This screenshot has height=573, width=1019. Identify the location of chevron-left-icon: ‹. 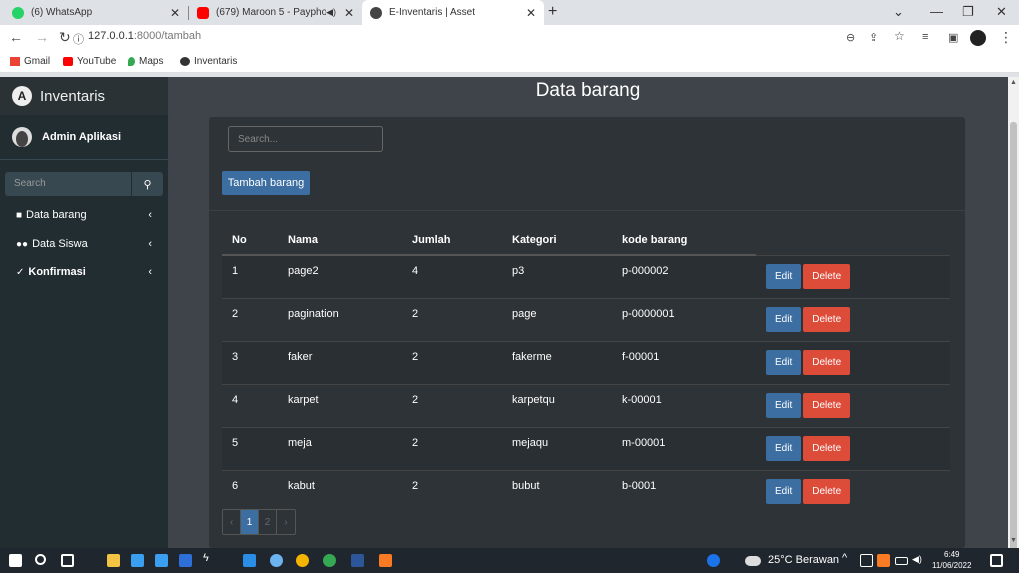
(150, 215).